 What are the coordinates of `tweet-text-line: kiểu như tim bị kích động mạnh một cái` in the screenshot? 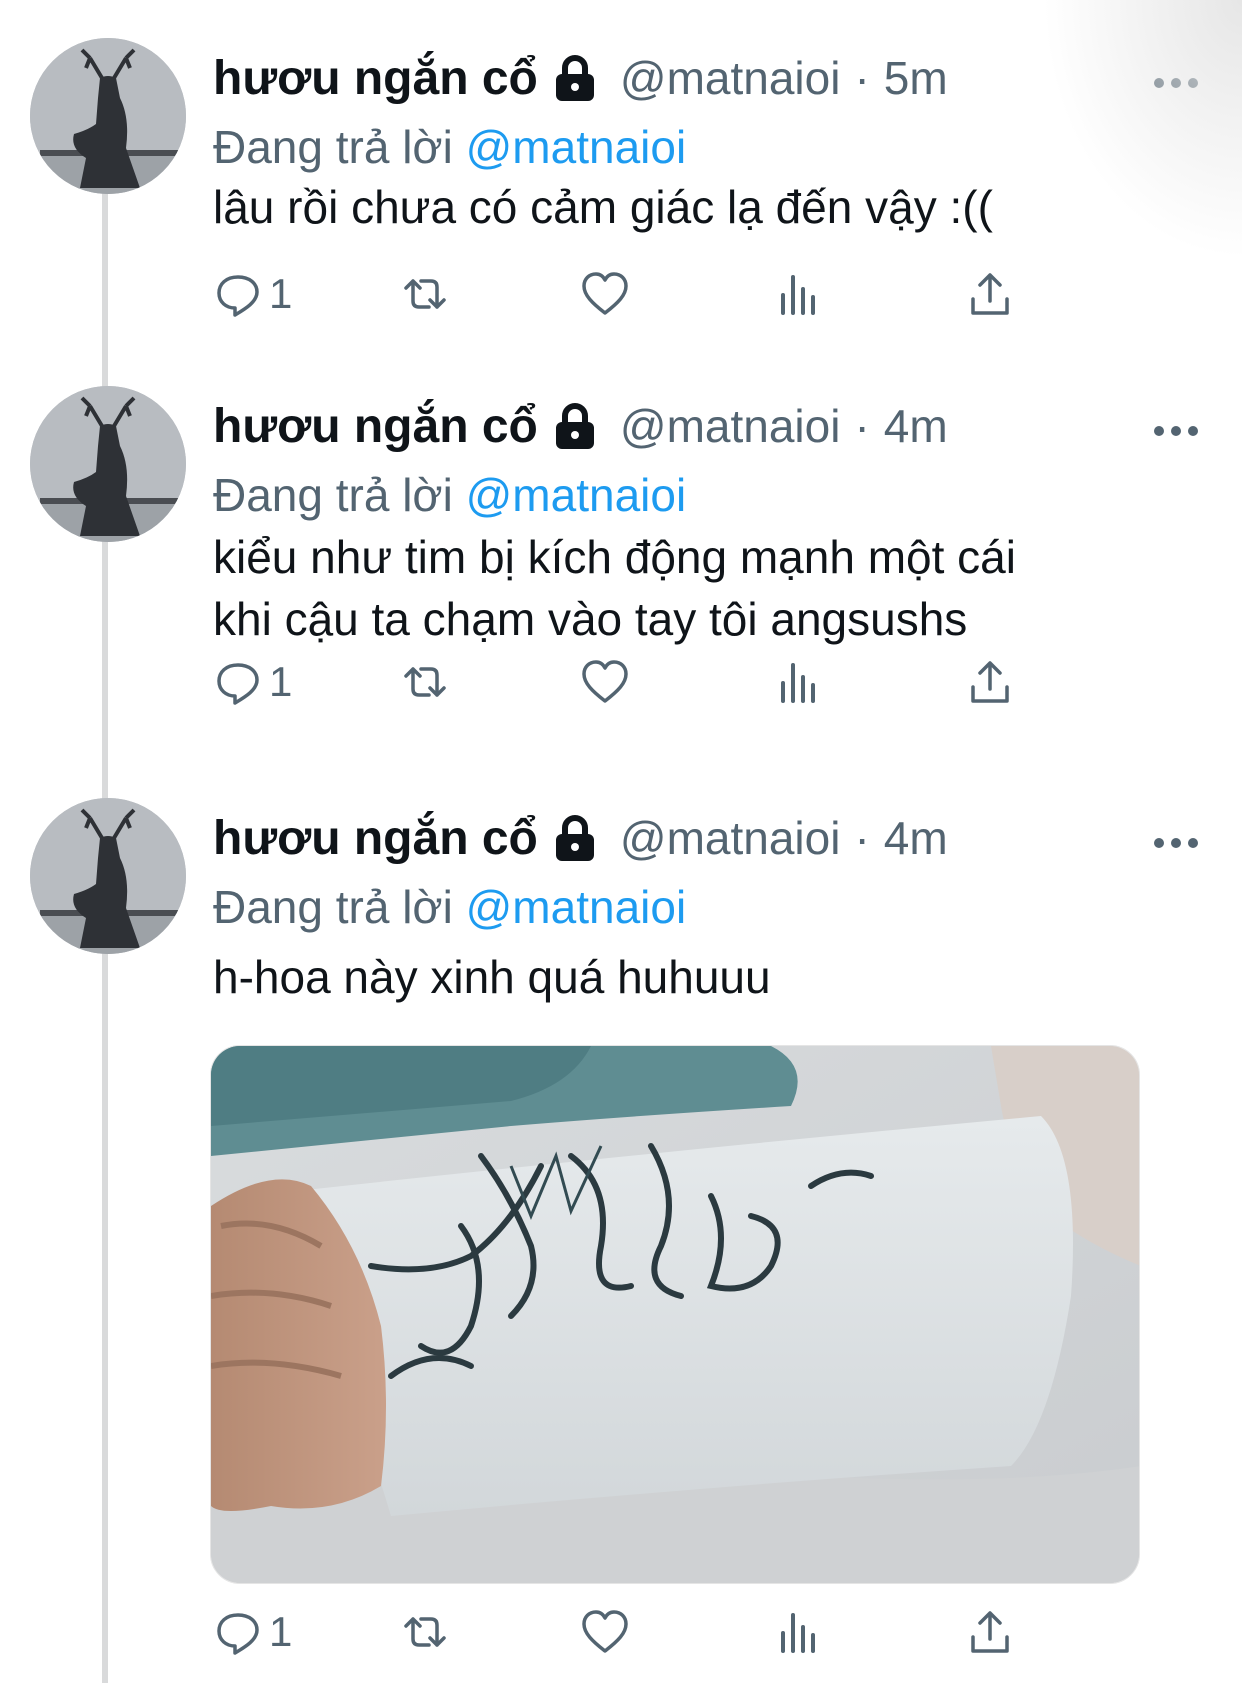 It's located at (614, 557).